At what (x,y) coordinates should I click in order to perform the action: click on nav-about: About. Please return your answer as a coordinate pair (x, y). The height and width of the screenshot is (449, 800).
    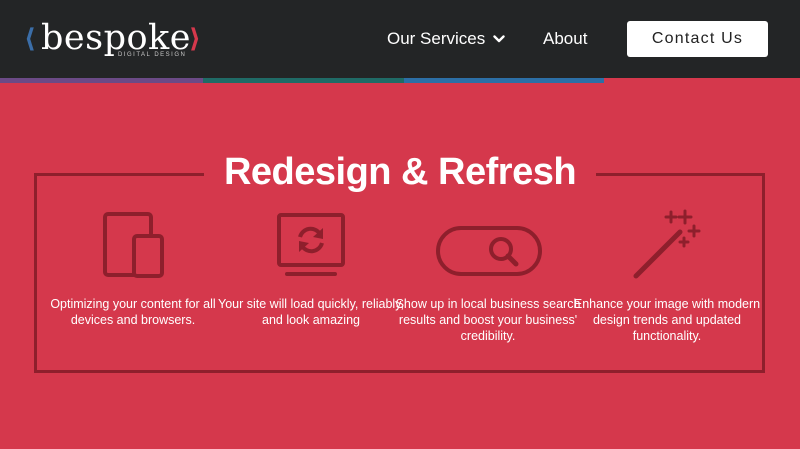
    Looking at the image, I should click on (565, 39).